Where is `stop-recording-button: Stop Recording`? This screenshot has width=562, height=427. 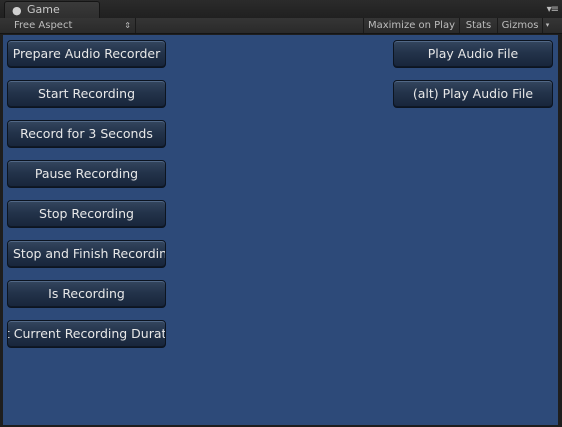
stop-recording-button: Stop Recording is located at coordinates (86, 214).